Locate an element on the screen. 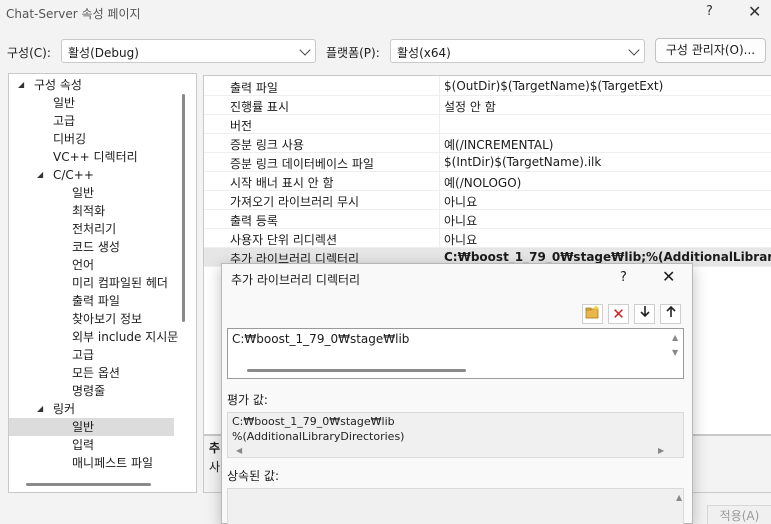 This screenshot has height=524, width=771. new-line-button is located at coordinates (592, 314).